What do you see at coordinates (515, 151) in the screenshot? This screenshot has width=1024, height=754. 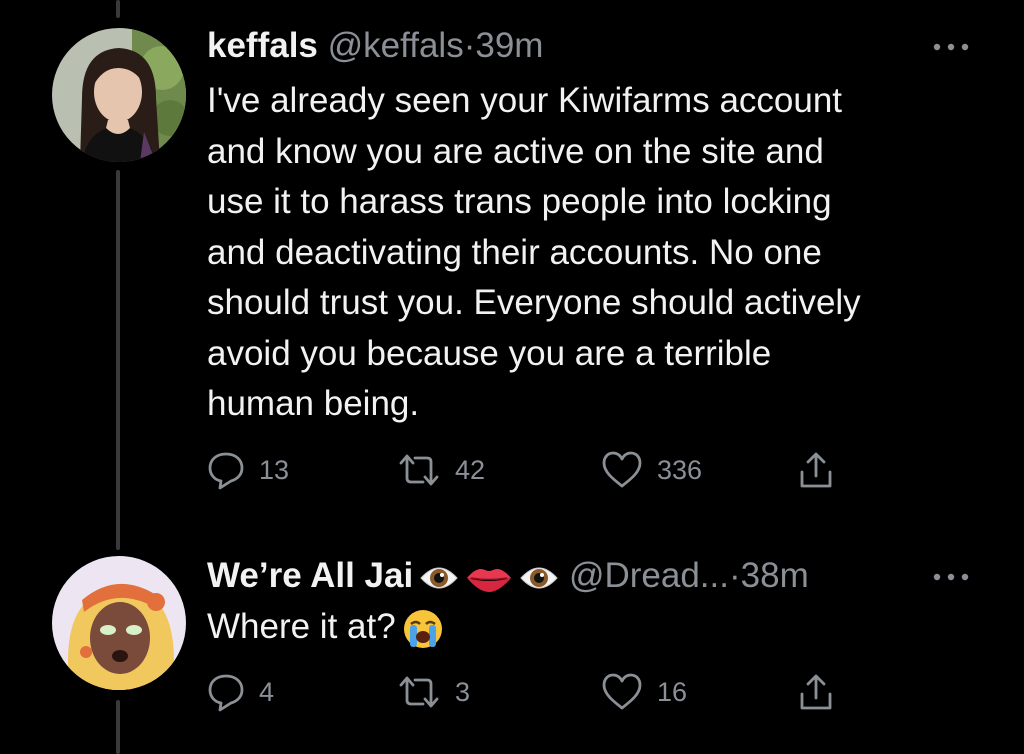 I see `tweet-text-line: and know you are active on the site and` at bounding box center [515, 151].